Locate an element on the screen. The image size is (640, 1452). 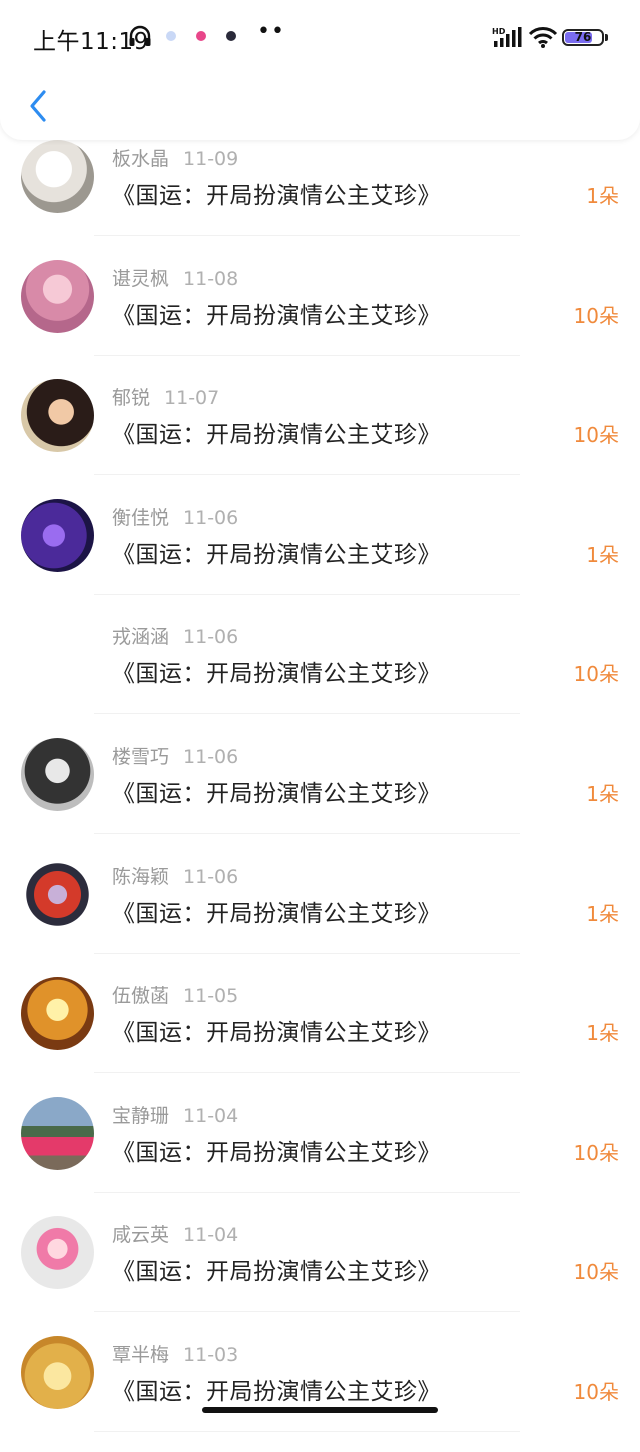
user-name: 伍傲菡 is located at coordinates (141, 996).